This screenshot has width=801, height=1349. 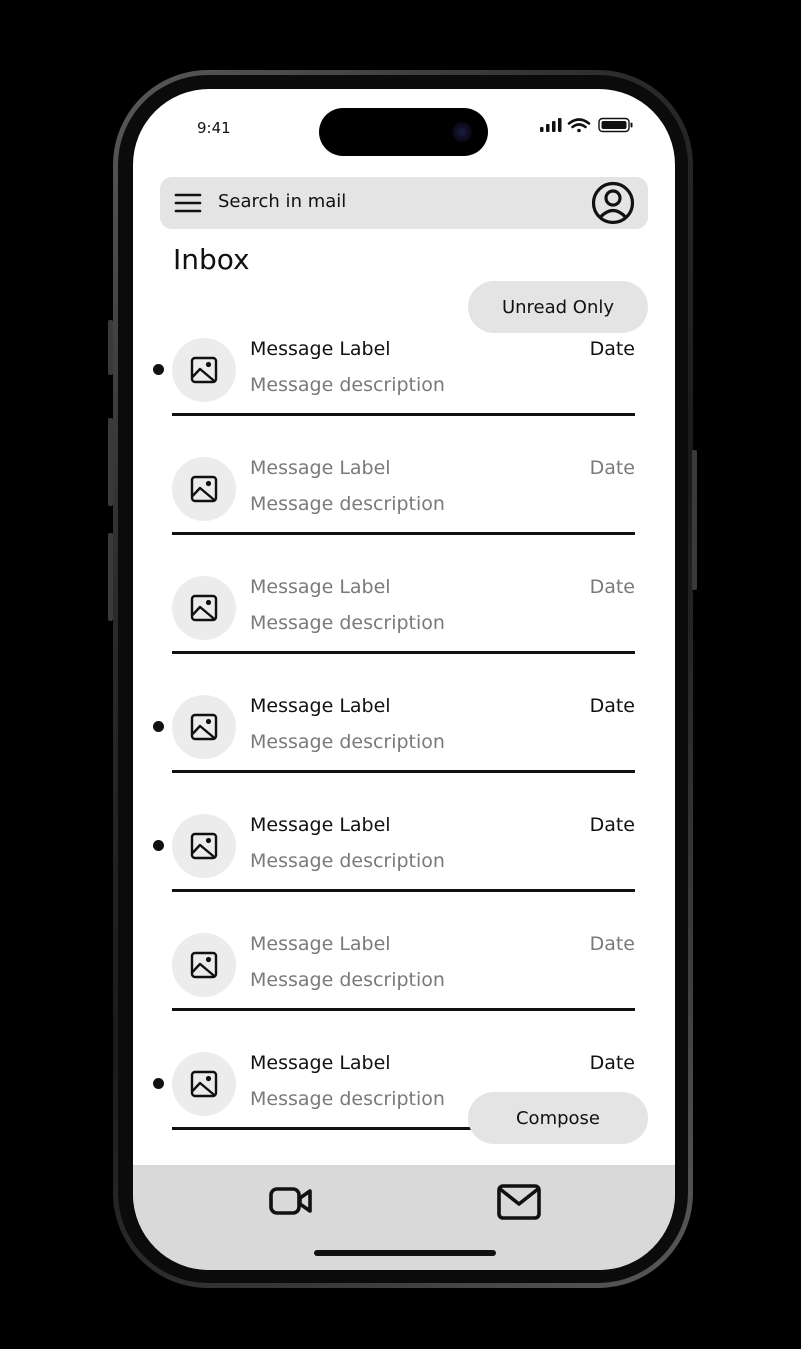 What do you see at coordinates (403, 132) in the screenshot?
I see `dynamic-island` at bounding box center [403, 132].